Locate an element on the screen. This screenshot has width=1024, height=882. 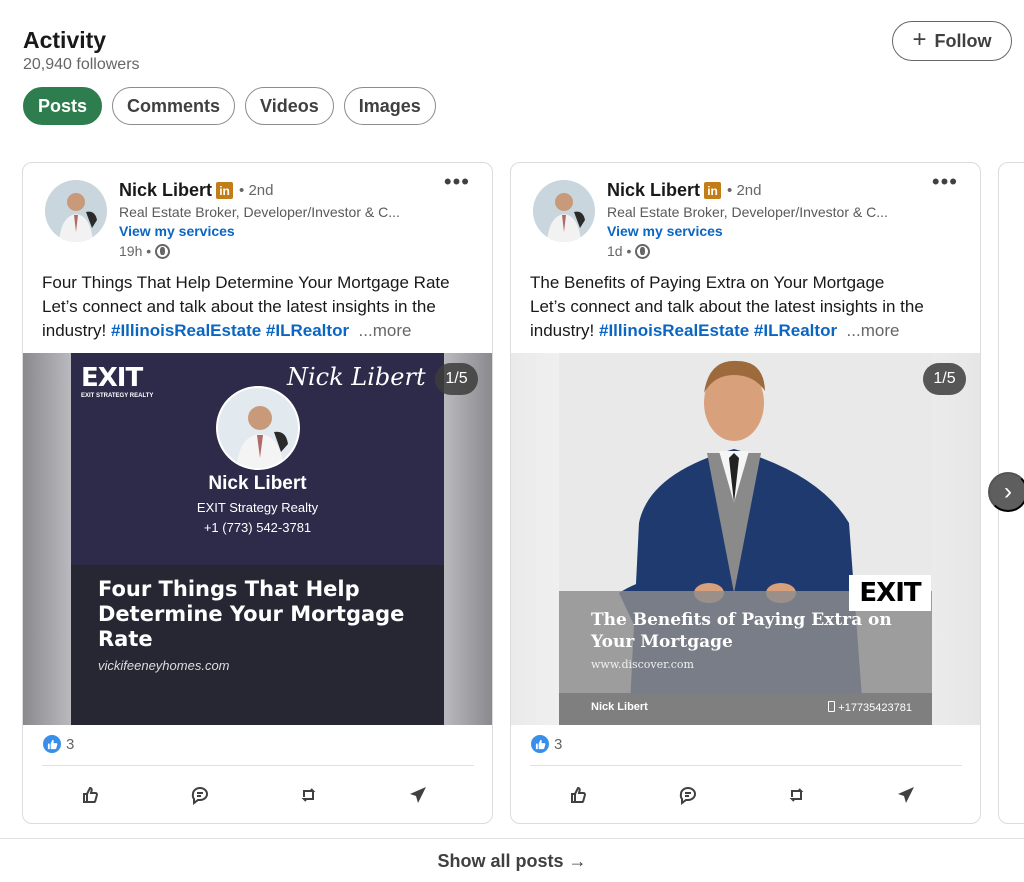
activity-header: Activity 20,940 followers is located at coordinates (81, 50).